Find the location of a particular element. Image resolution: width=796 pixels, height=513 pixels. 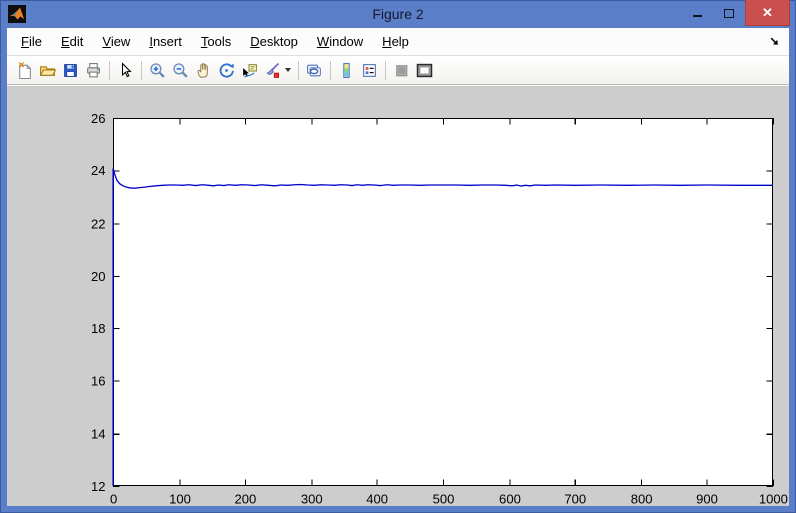

svg-text: 24 is located at coordinates (98, 170).